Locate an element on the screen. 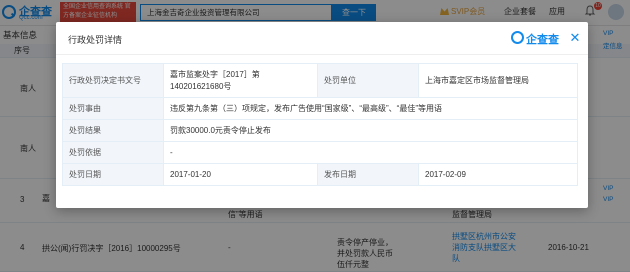  value-publish-date: 2017-02-09 is located at coordinates (498, 174).